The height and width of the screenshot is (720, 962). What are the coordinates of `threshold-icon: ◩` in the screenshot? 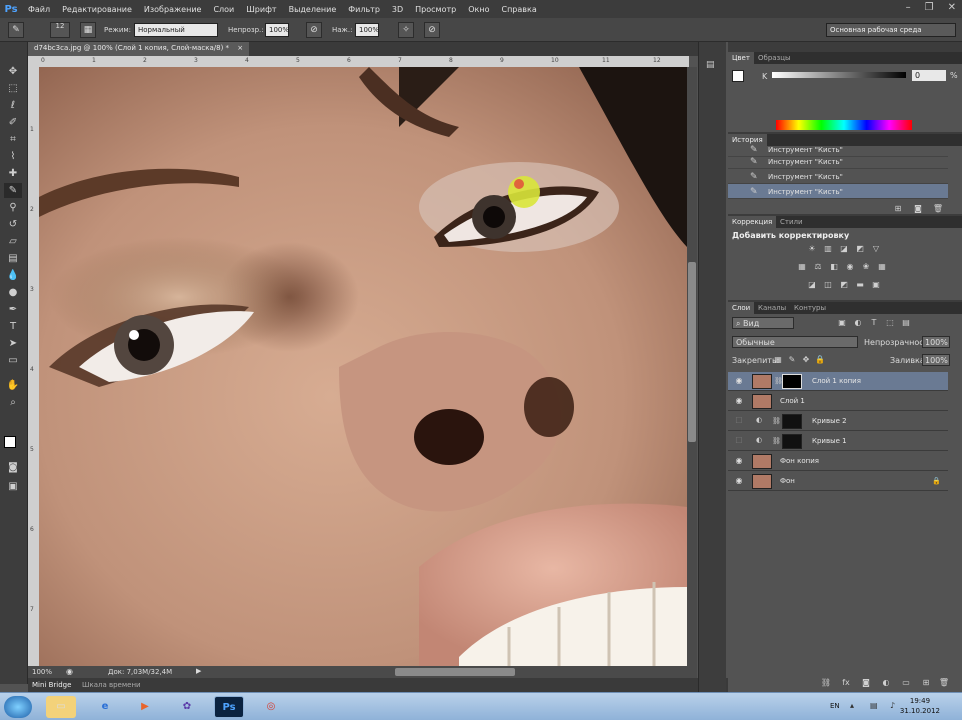 It's located at (844, 285).